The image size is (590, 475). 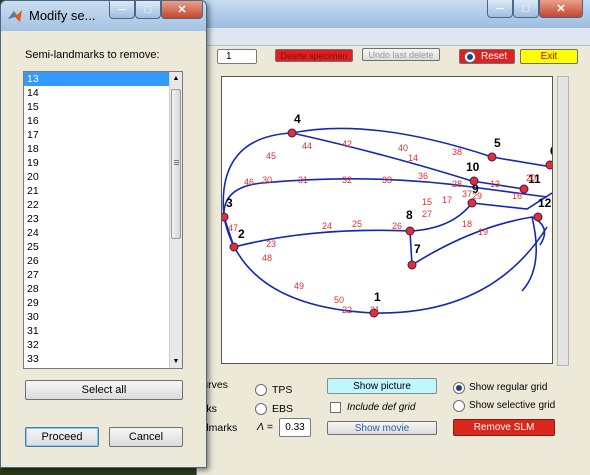 What do you see at coordinates (148, 10) in the screenshot?
I see `dialog-maximize-button: □` at bounding box center [148, 10].